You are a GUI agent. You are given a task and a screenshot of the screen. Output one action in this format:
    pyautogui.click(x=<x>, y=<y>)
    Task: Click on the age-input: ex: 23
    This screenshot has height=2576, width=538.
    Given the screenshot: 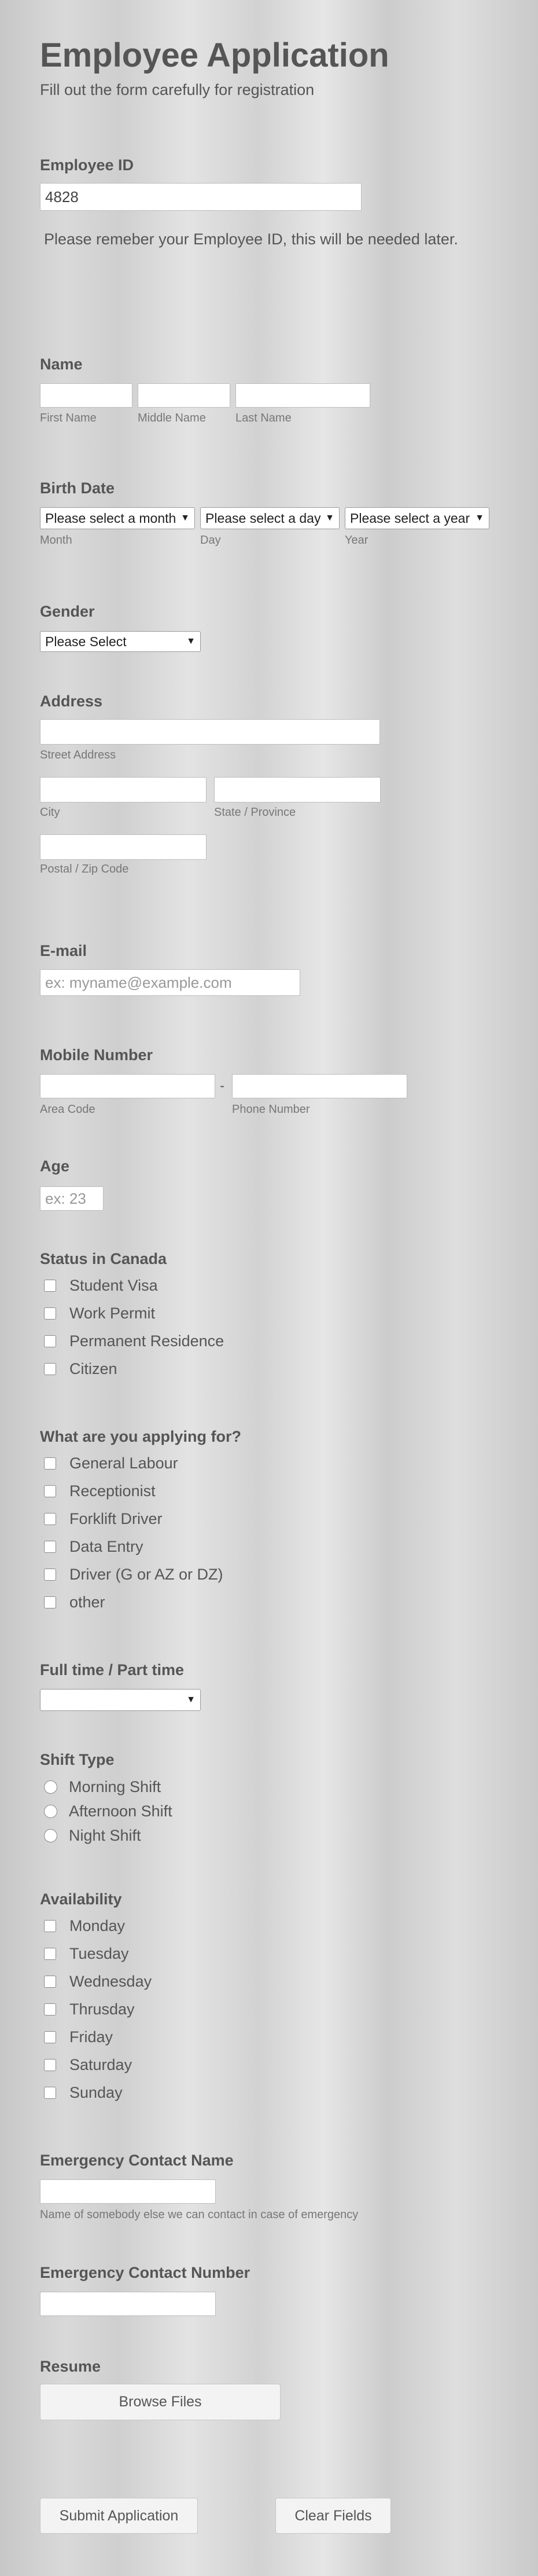 What is the action you would take?
    pyautogui.click(x=72, y=1198)
    